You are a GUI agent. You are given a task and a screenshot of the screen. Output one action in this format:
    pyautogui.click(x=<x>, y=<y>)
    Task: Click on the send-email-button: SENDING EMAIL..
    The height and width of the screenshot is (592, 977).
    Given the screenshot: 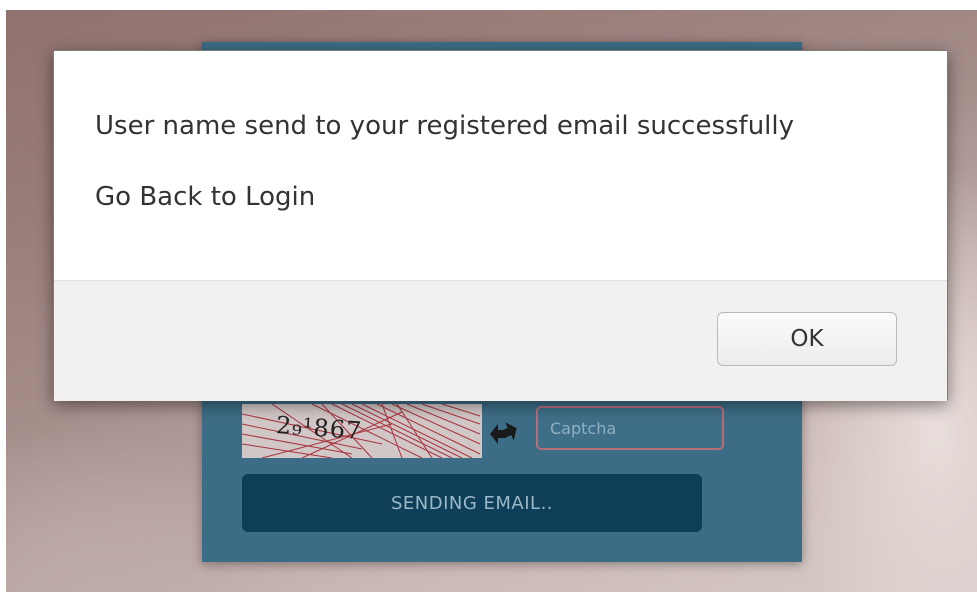 What is the action you would take?
    pyautogui.click(x=472, y=503)
    